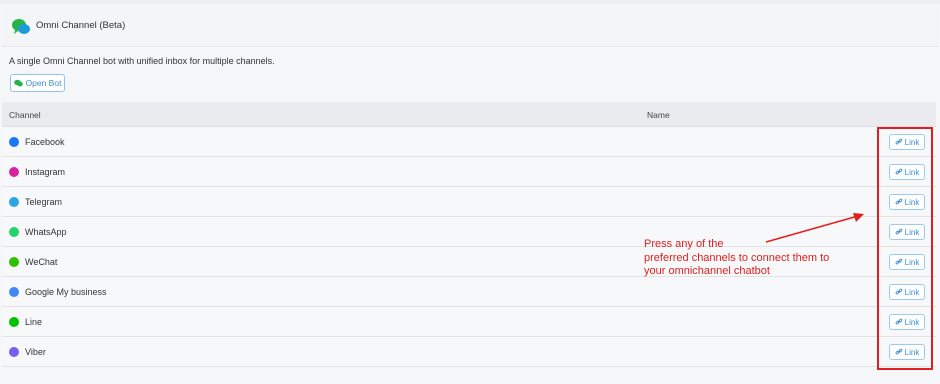 This screenshot has width=940, height=384. Describe the element at coordinates (470, 2) in the screenshot. I see `top-divider` at that location.